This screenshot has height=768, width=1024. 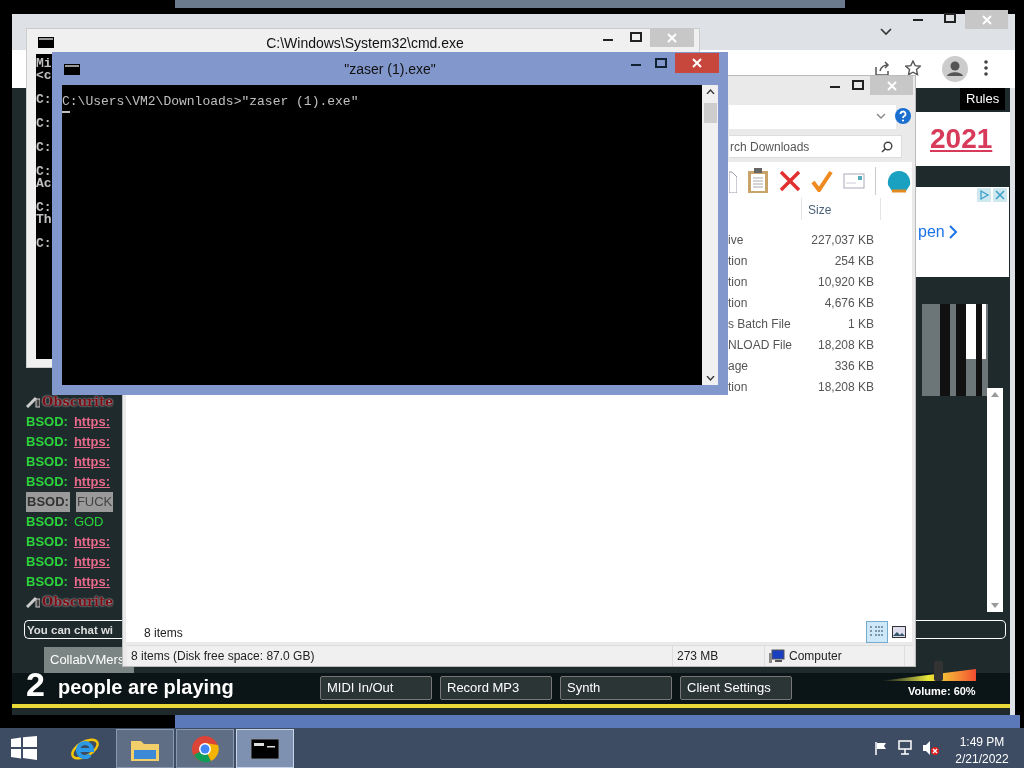 I want to click on scroll-down-icon, so click(x=710, y=378).